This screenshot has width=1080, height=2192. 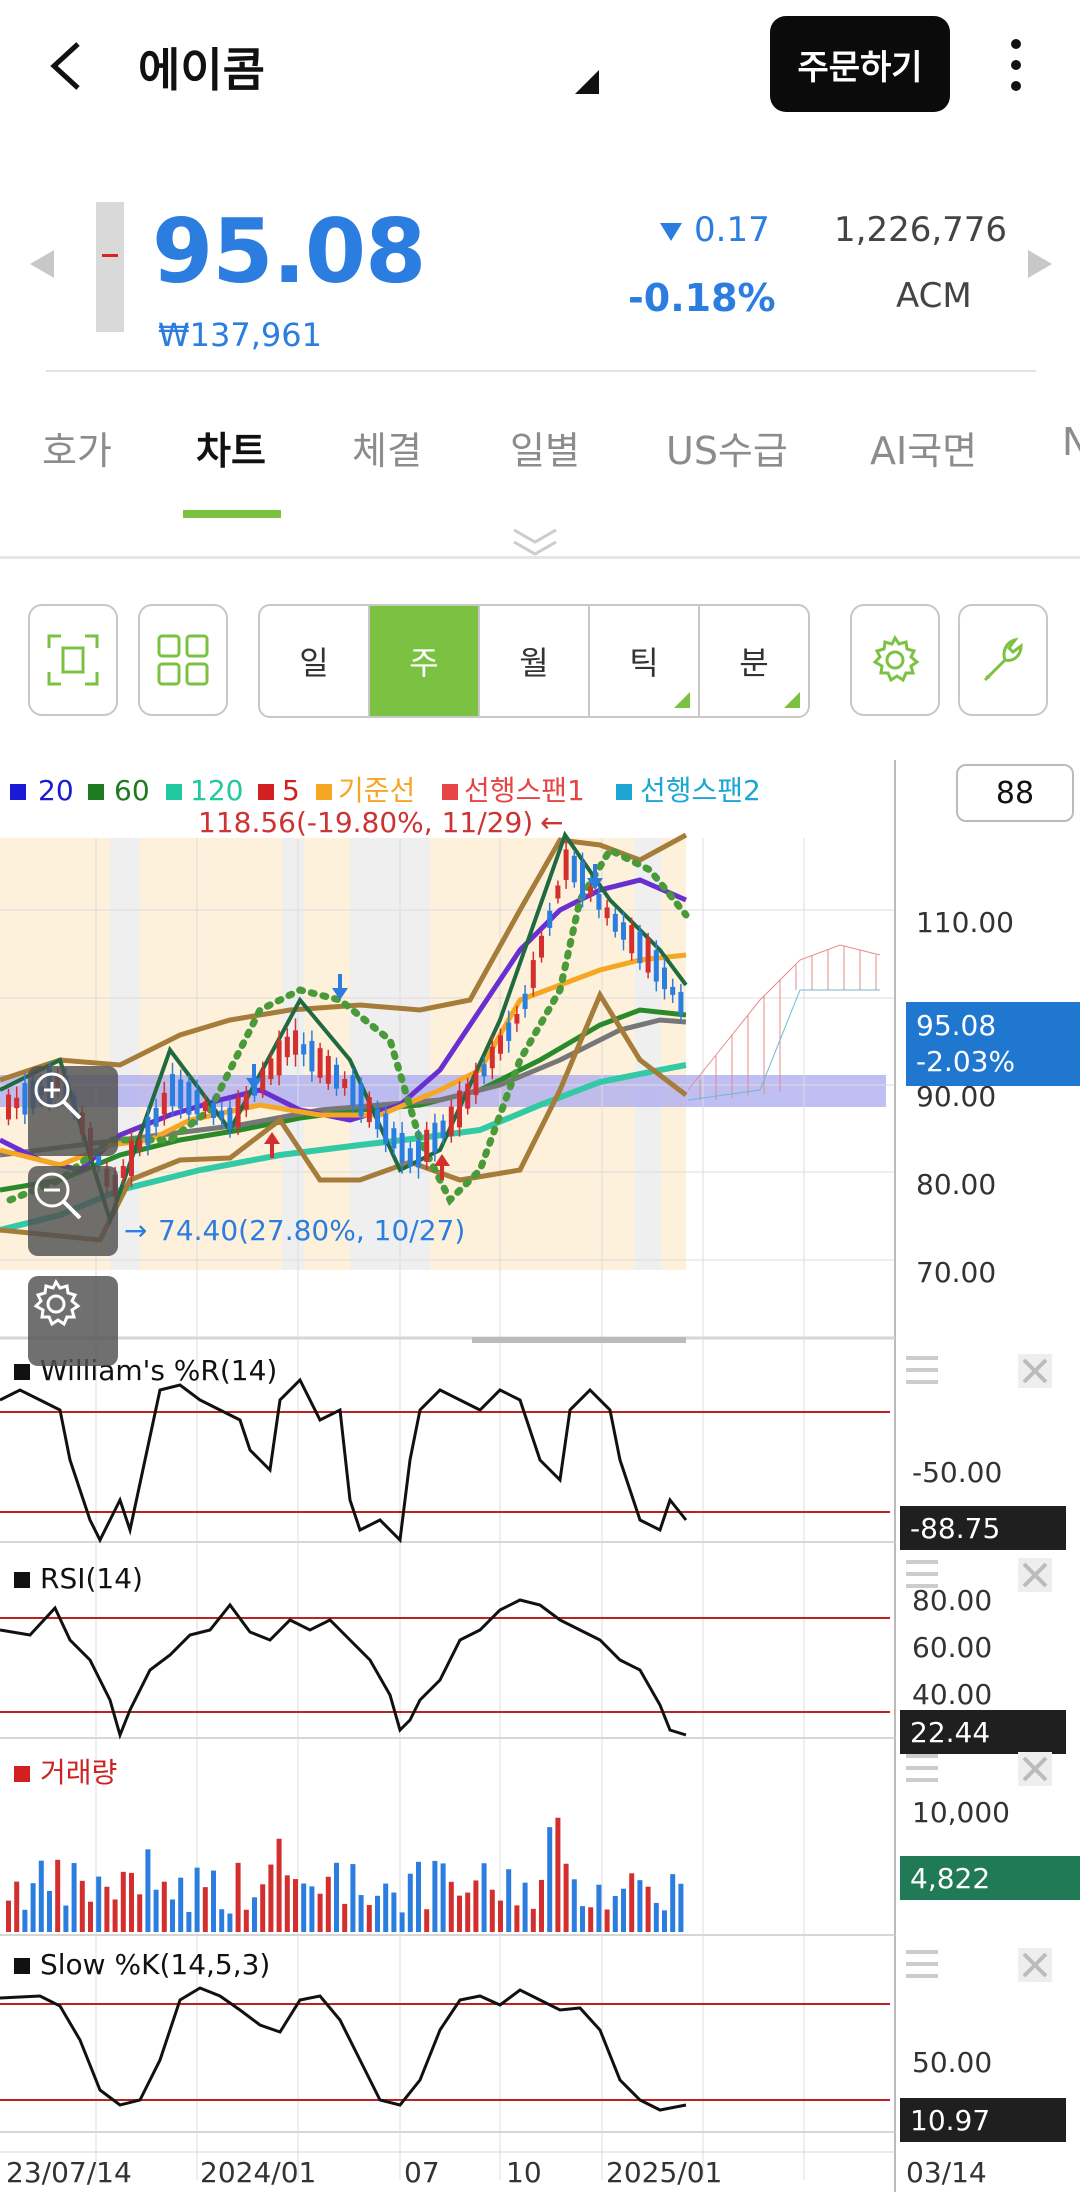 I want to click on period-tick: 틱, so click(x=645, y=661).